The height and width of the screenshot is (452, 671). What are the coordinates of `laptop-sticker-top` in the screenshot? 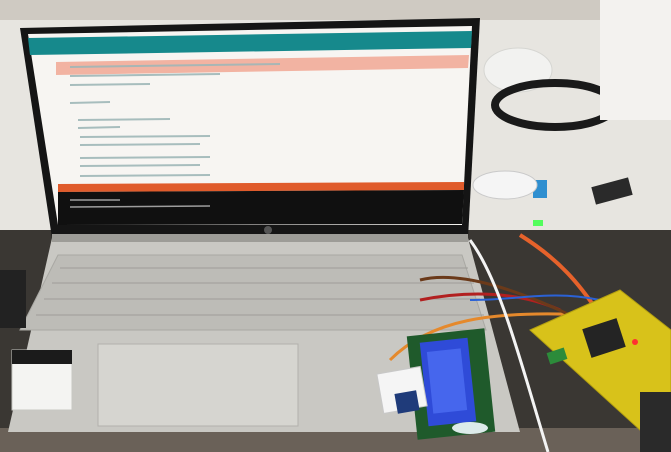 It's located at (42, 357).